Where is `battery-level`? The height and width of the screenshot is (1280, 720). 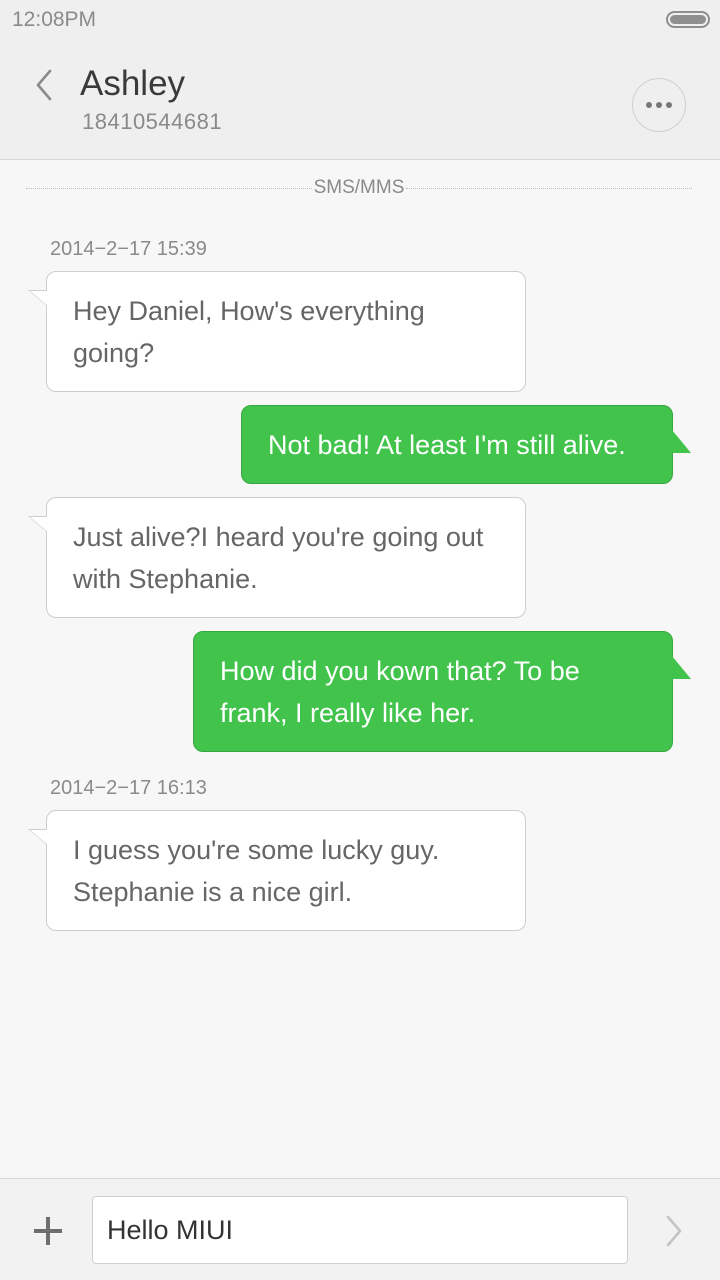 battery-level is located at coordinates (688, 19).